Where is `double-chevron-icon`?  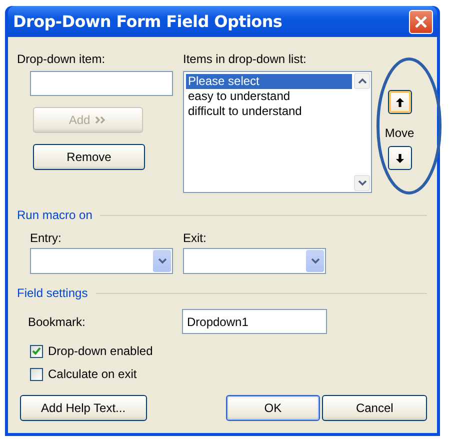 double-chevron-icon is located at coordinates (101, 120).